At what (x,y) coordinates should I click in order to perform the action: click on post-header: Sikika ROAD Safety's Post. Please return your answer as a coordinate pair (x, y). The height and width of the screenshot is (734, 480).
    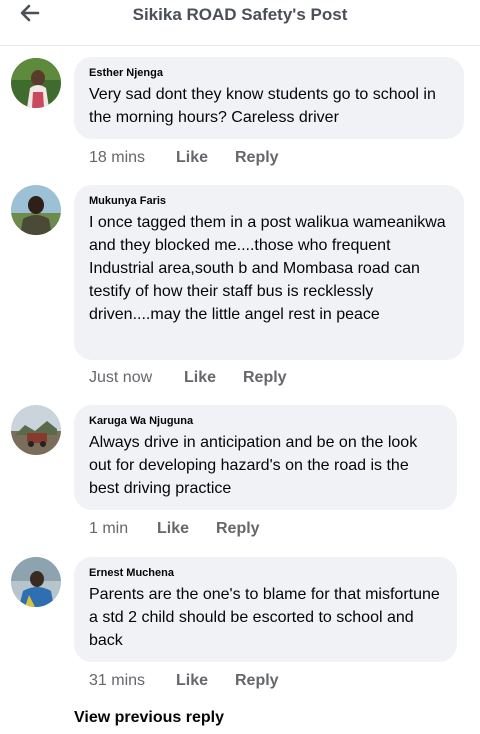
    Looking at the image, I should click on (240, 23).